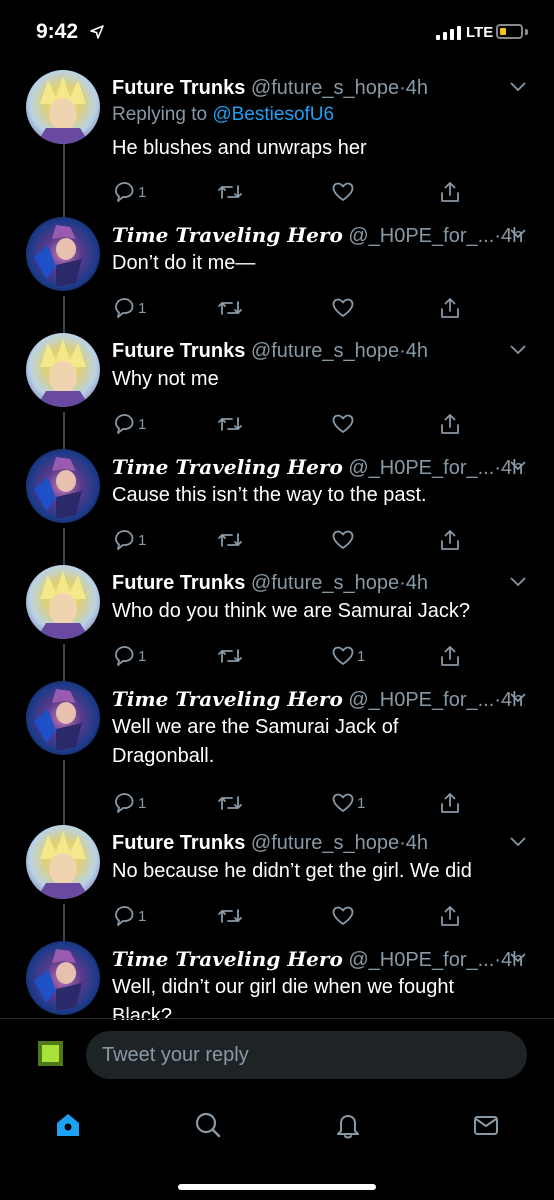 Image resolution: width=554 pixels, height=1200 pixels. I want to click on tweet-actions: 1 1, so click(292, 657).